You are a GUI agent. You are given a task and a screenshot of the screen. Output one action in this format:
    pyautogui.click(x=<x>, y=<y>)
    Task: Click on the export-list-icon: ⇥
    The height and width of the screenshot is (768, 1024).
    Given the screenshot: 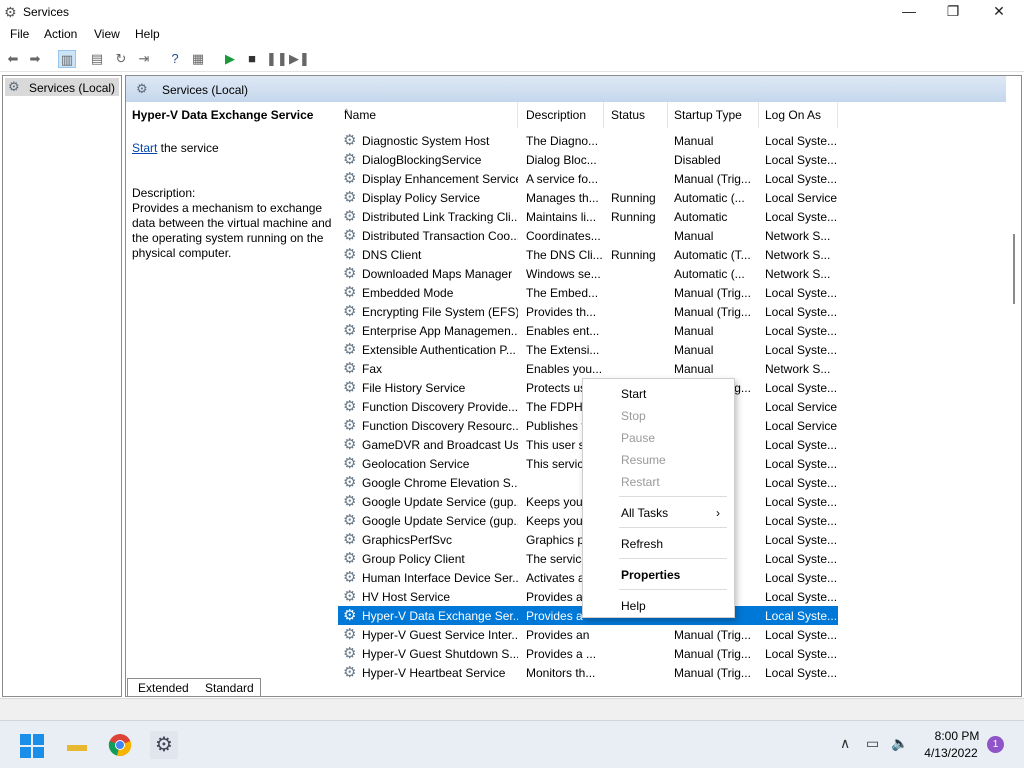 What is the action you would take?
    pyautogui.click(x=144, y=59)
    